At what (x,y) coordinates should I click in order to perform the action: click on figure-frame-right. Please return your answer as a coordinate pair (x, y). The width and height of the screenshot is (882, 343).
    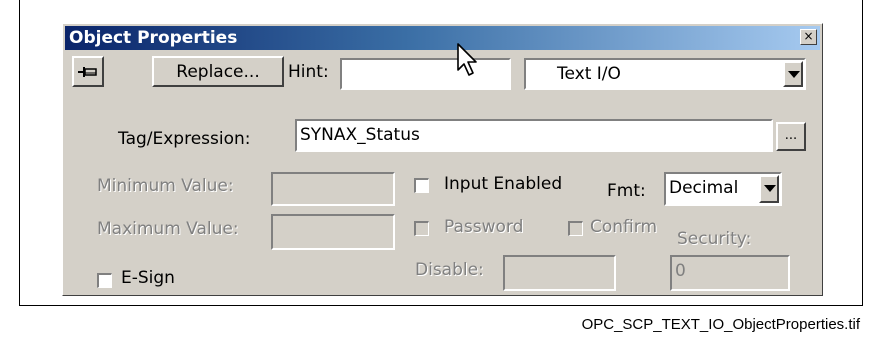
    Looking at the image, I should click on (862, 153).